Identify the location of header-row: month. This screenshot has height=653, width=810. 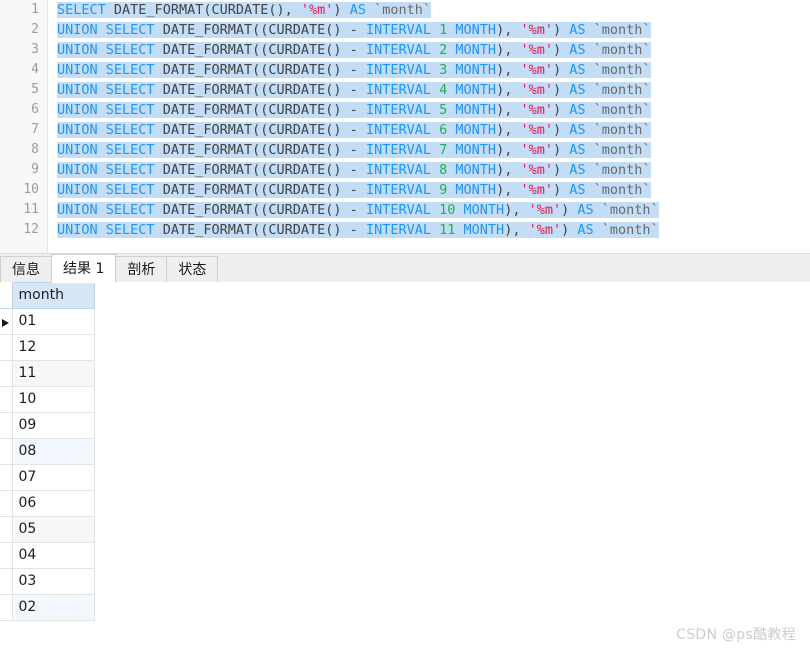
(47, 295).